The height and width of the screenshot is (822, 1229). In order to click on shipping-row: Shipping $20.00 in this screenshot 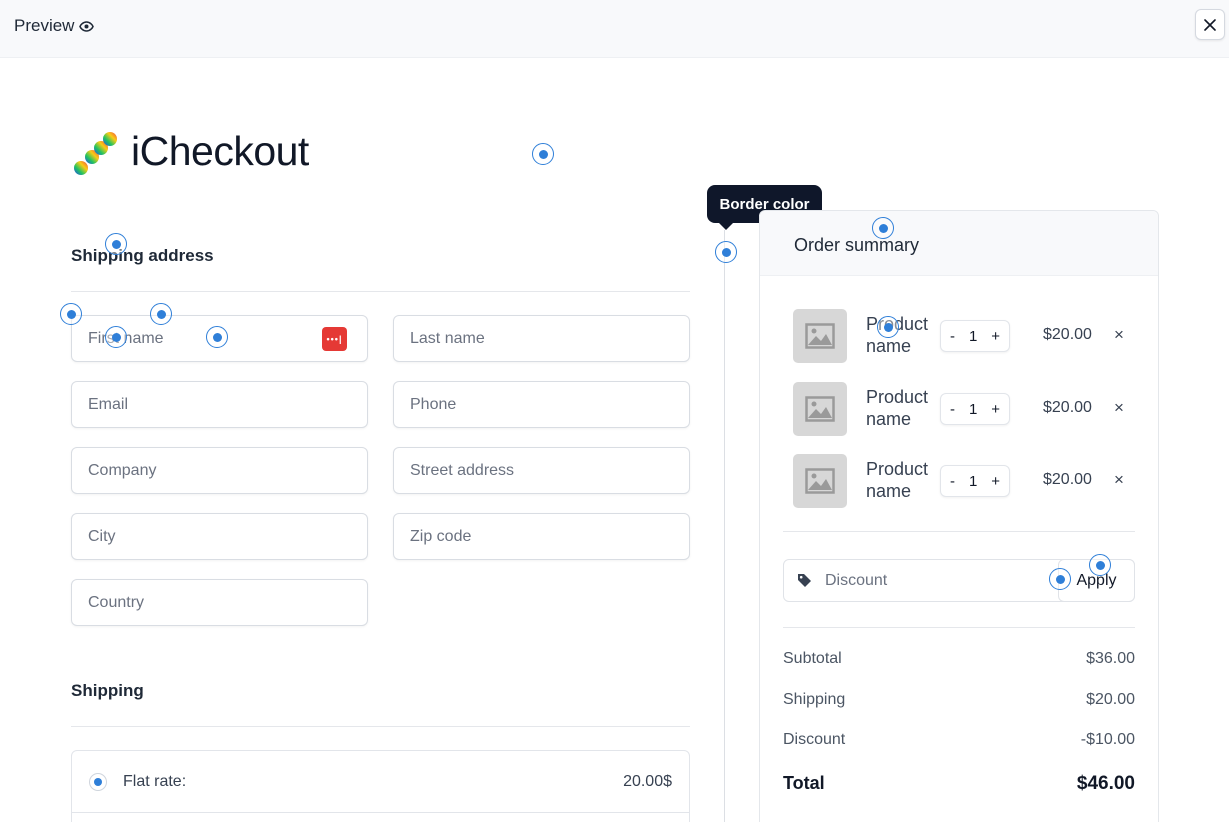, I will do `click(959, 700)`.